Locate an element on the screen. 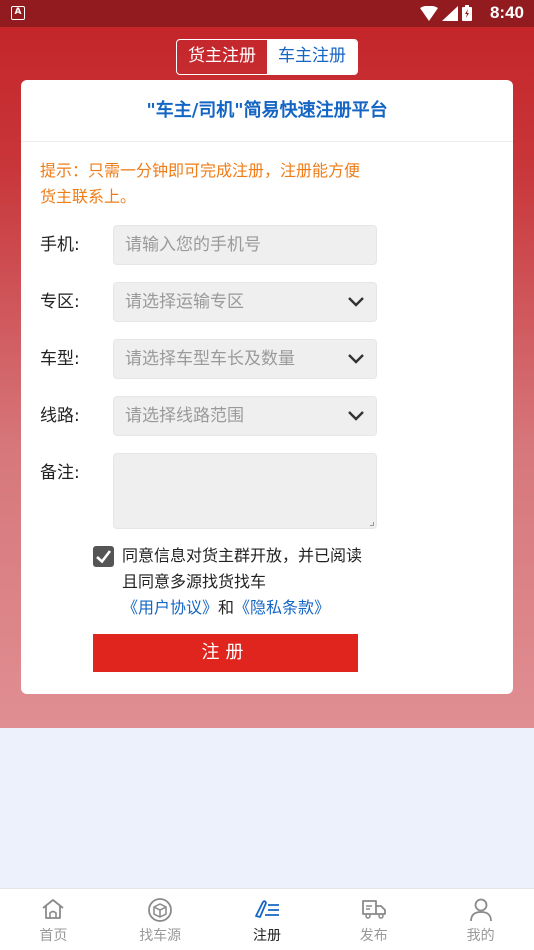 The image size is (534, 950). remark-label: 备注: is located at coordinates (60, 473).